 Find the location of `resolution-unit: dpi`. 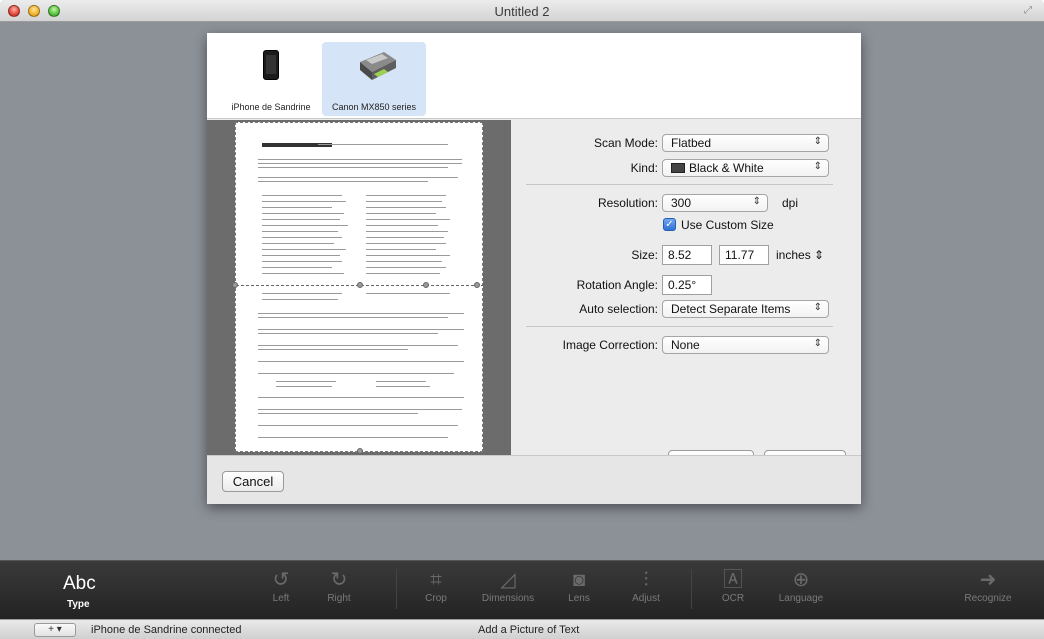

resolution-unit: dpi is located at coordinates (790, 203).